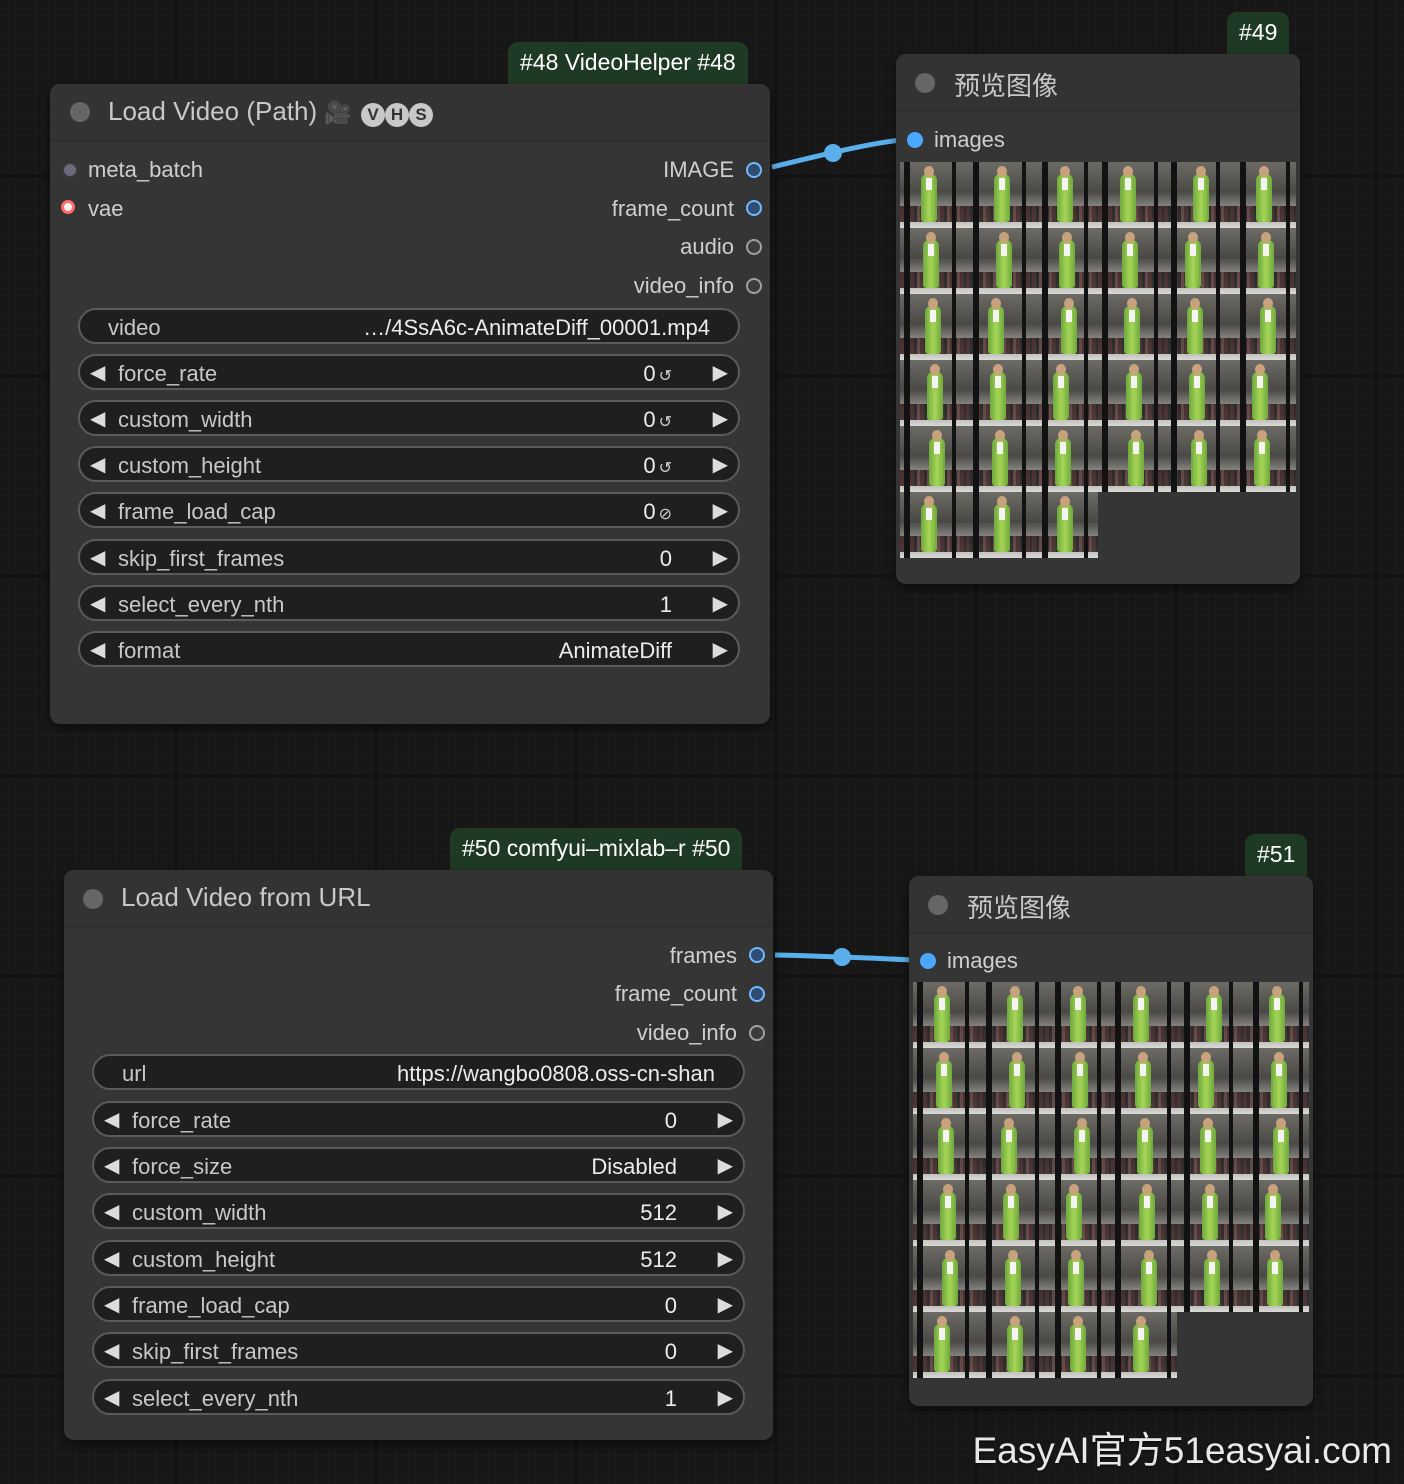 This screenshot has width=1404, height=1484. Describe the element at coordinates (68, 207) in the screenshot. I see `vae-input-socket` at that location.